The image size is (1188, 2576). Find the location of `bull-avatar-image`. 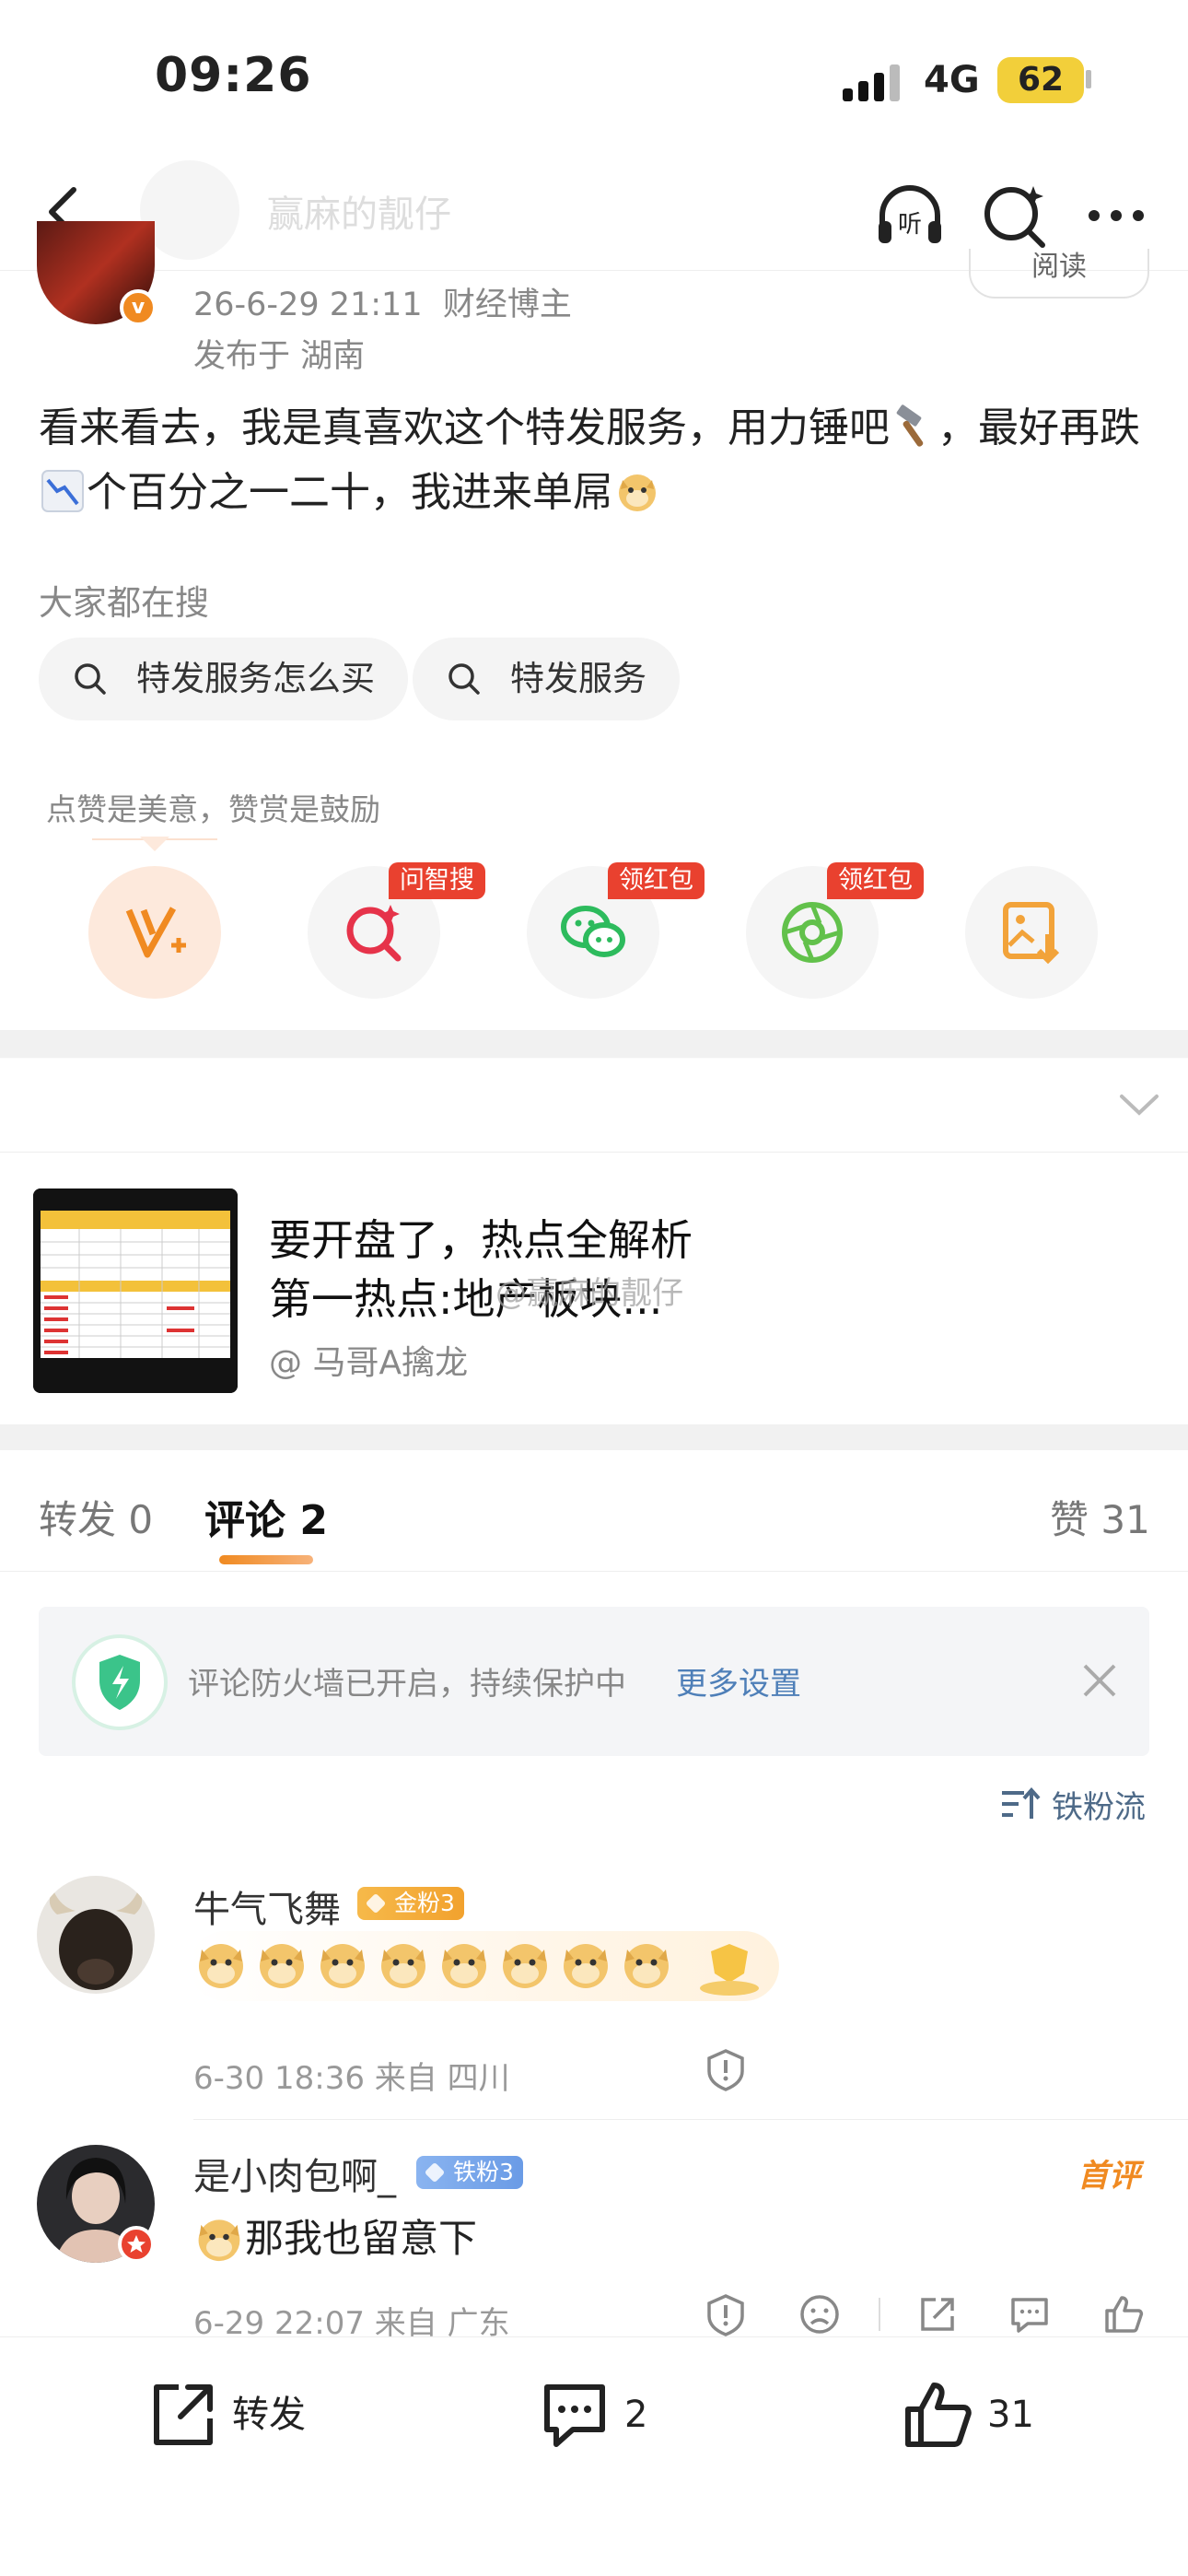

bull-avatar-image is located at coordinates (96, 1935).